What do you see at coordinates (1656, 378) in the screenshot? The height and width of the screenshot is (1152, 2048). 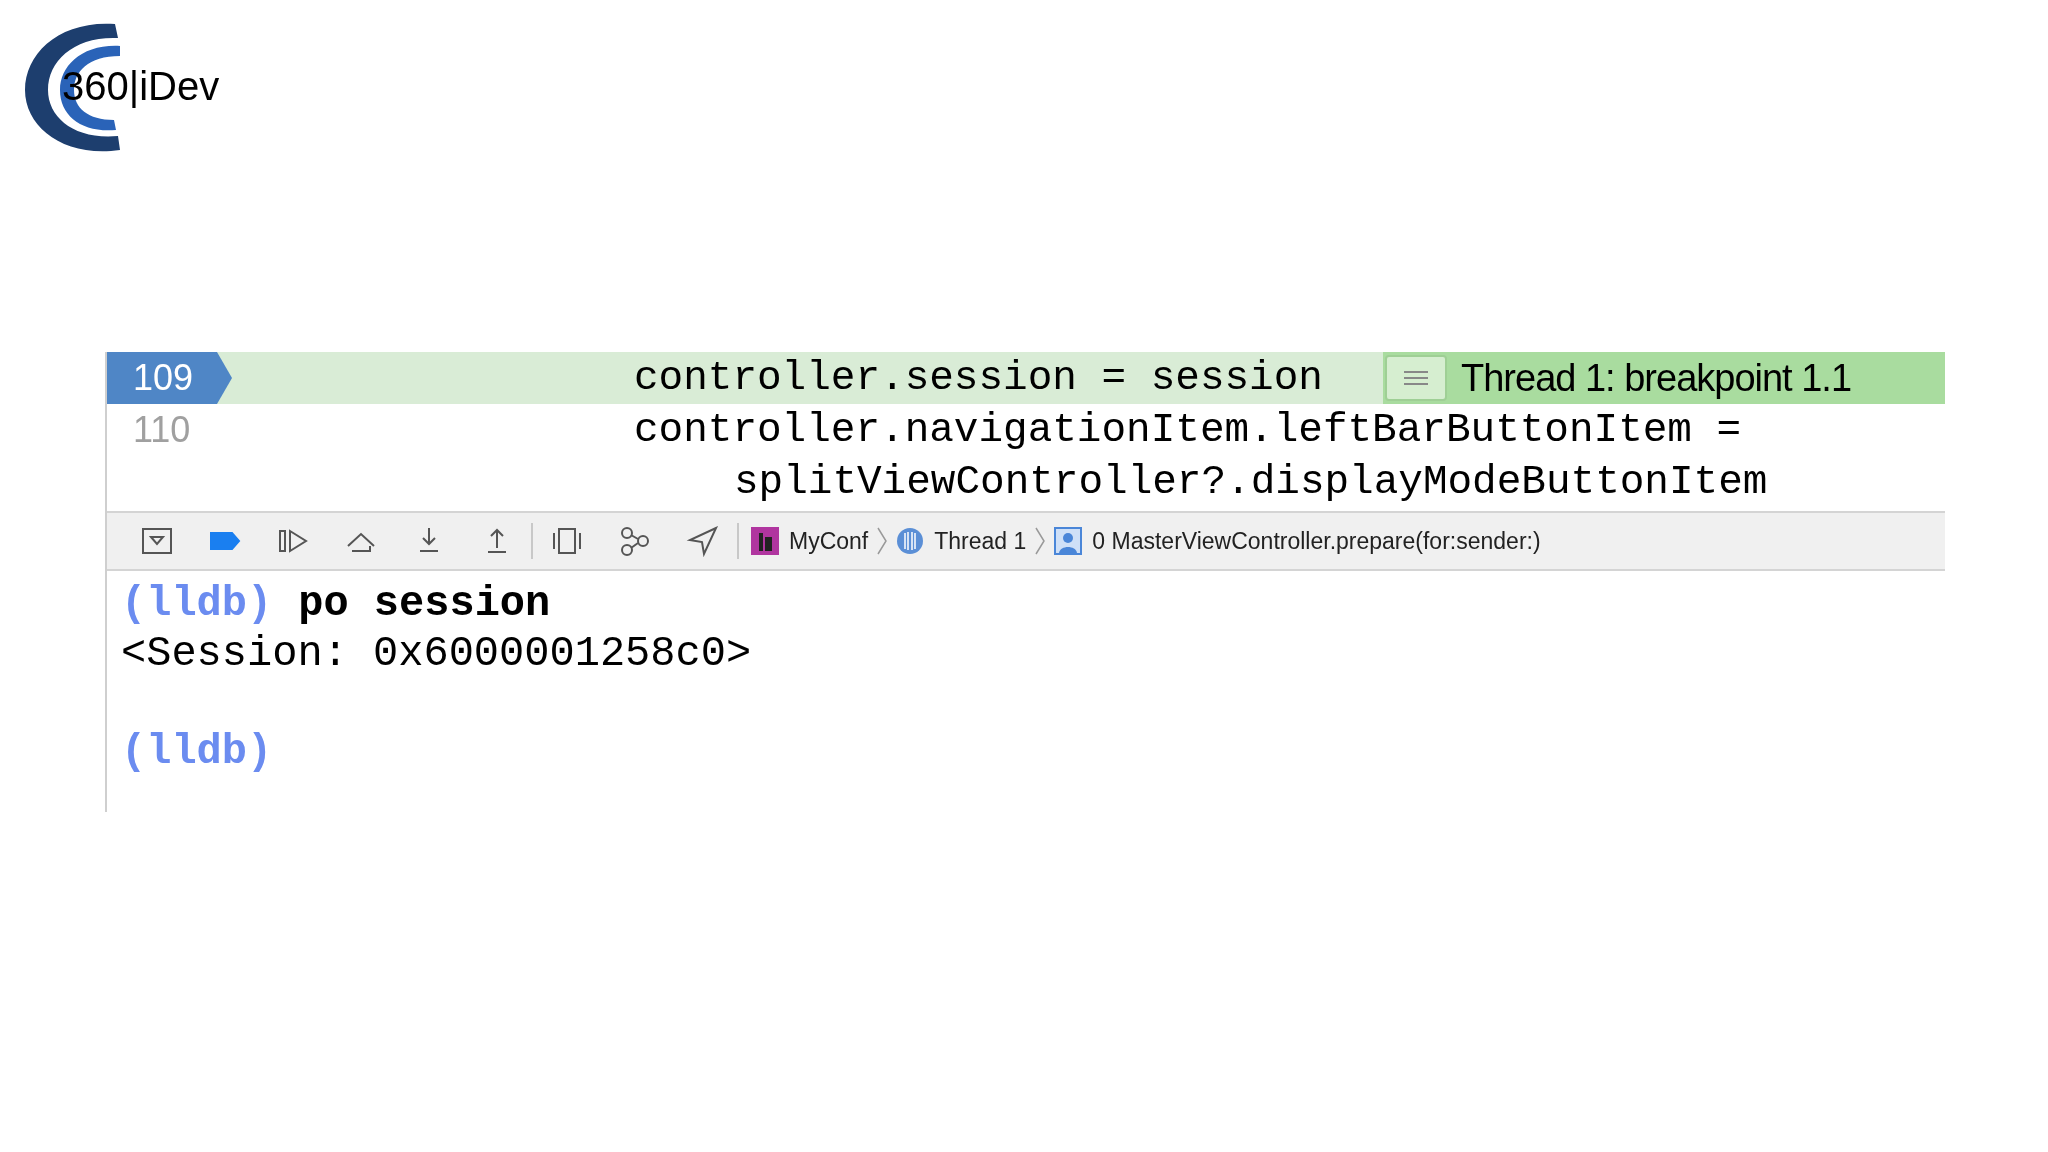 I see `annotation-text: Thread 1: breakpoint 1.1` at bounding box center [1656, 378].